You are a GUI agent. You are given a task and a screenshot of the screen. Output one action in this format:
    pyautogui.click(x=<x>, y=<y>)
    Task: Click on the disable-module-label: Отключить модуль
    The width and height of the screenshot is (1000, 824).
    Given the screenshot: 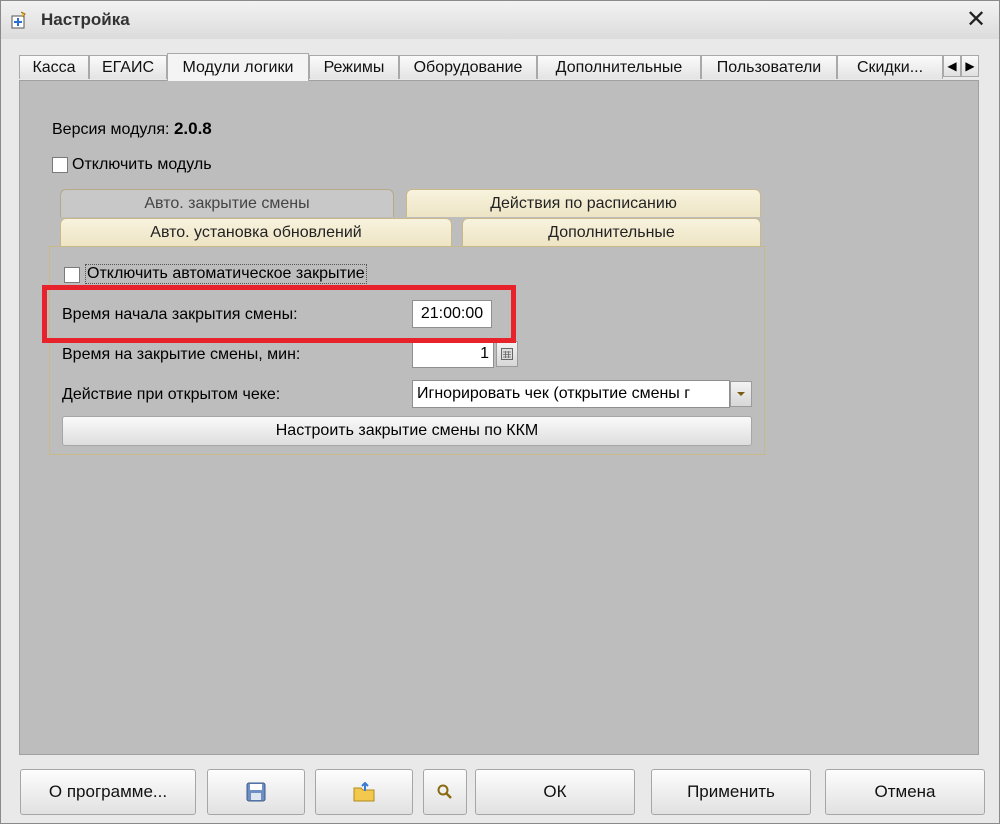 What is the action you would take?
    pyautogui.click(x=142, y=164)
    